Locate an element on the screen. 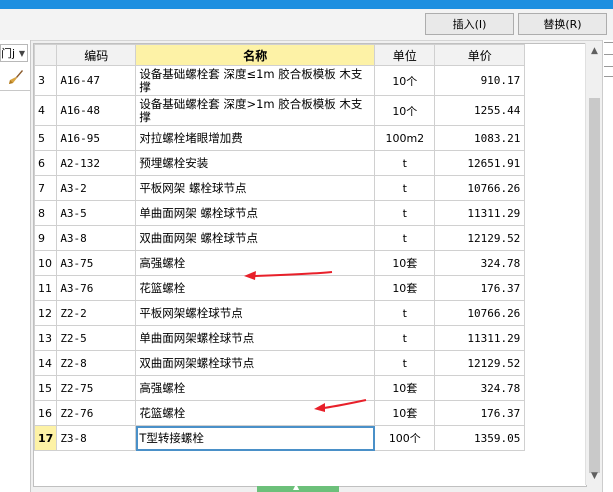 The image size is (613, 492). category-combo: 门j ▼ is located at coordinates (14, 53).